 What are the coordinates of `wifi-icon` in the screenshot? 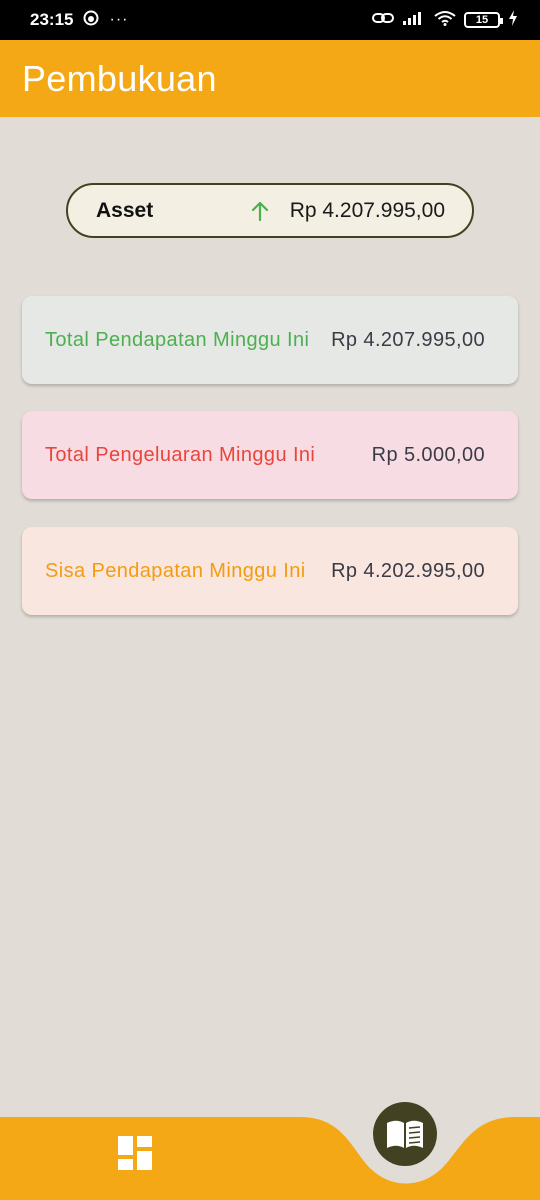 It's located at (445, 20).